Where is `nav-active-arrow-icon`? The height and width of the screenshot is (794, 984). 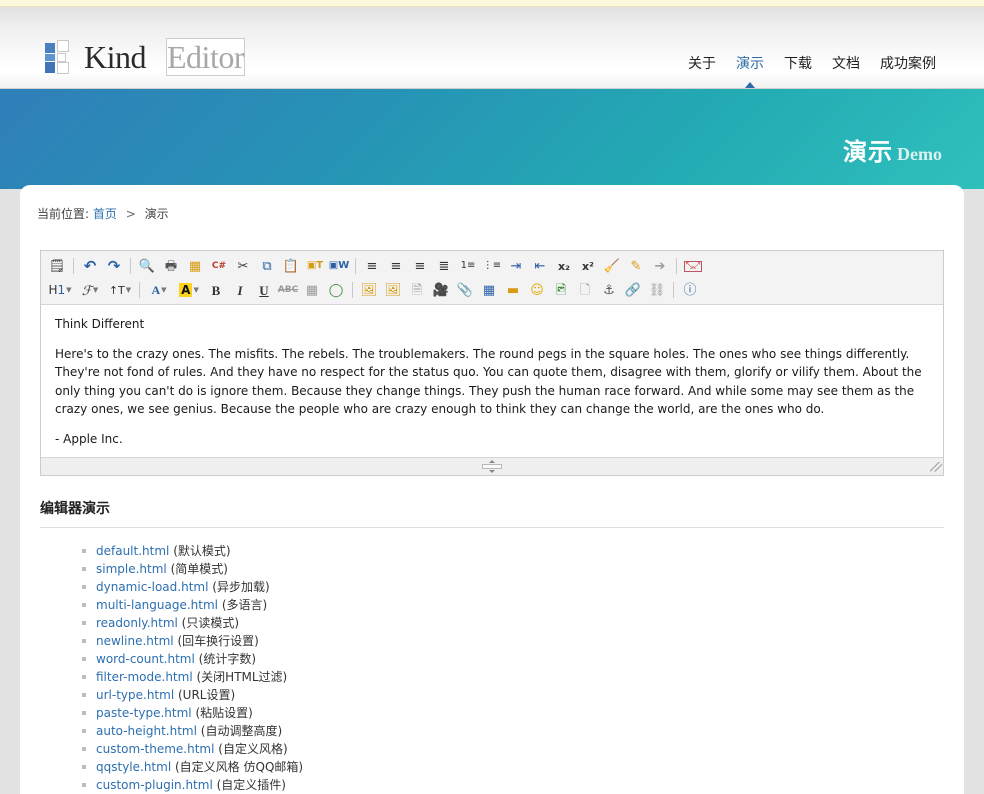
nav-active-arrow-icon is located at coordinates (750, 85).